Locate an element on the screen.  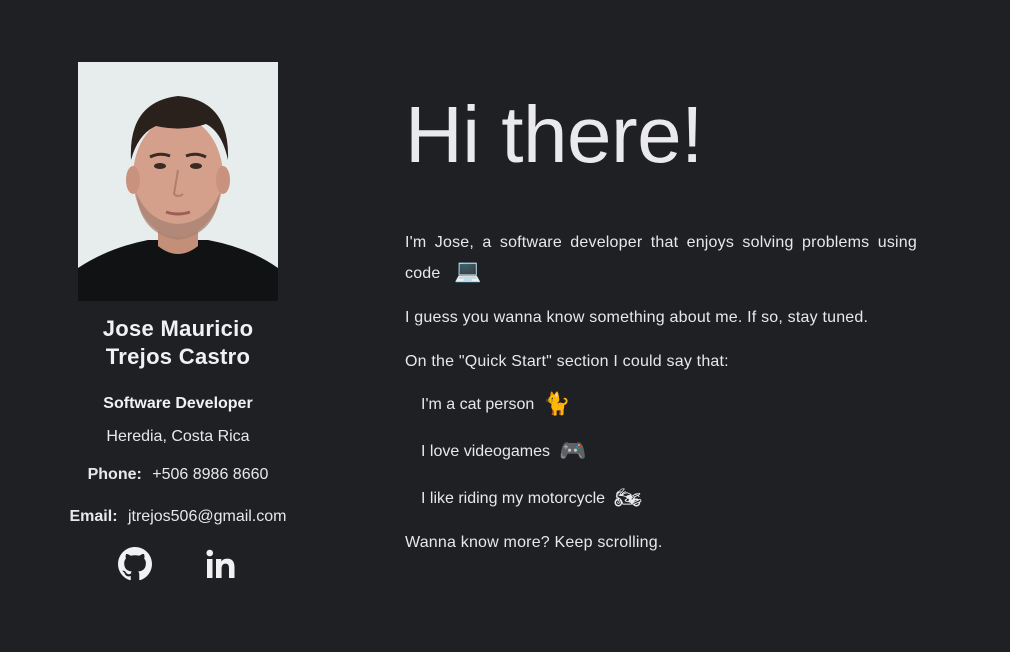
list-item: I'm a cat person 🐈 is located at coordinates (669, 404).